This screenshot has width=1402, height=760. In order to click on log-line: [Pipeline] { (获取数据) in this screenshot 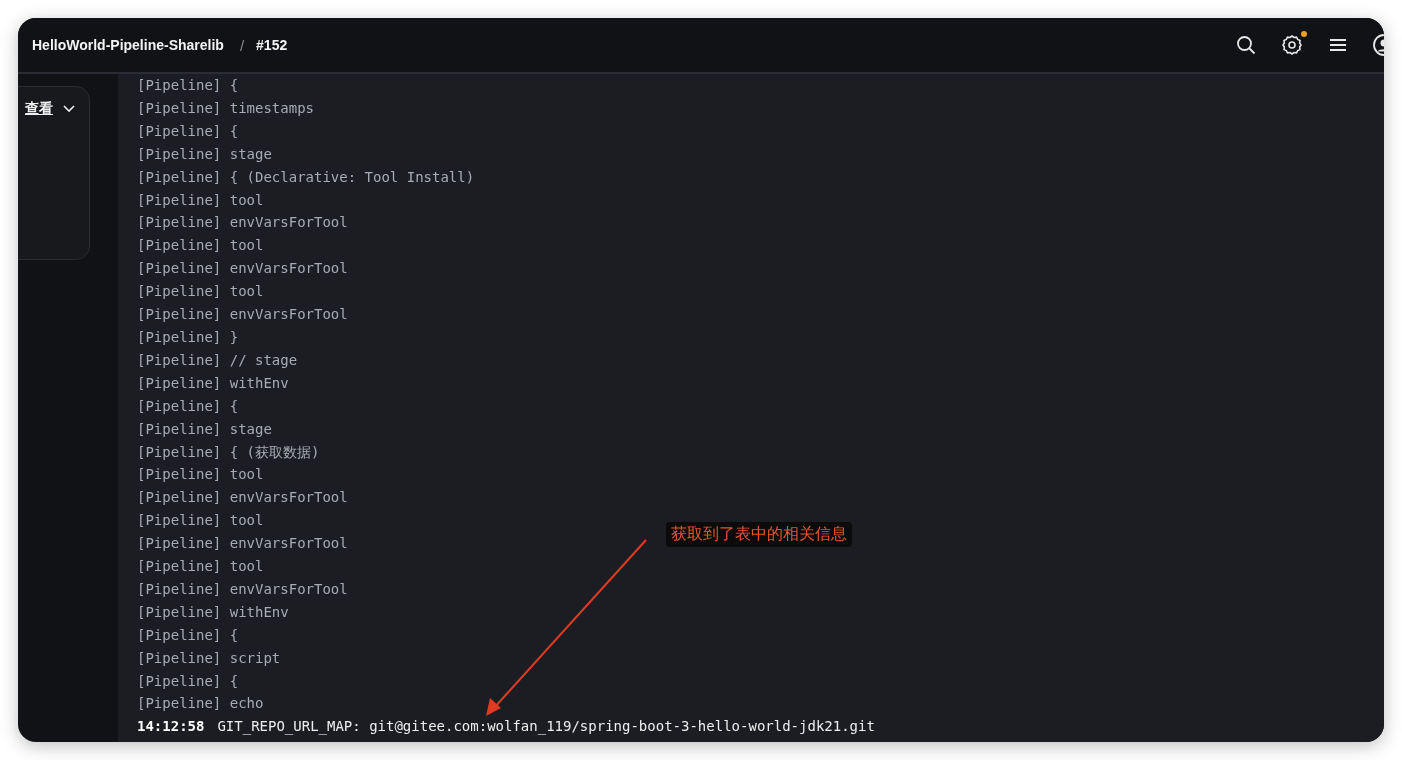, I will do `click(228, 452)`.